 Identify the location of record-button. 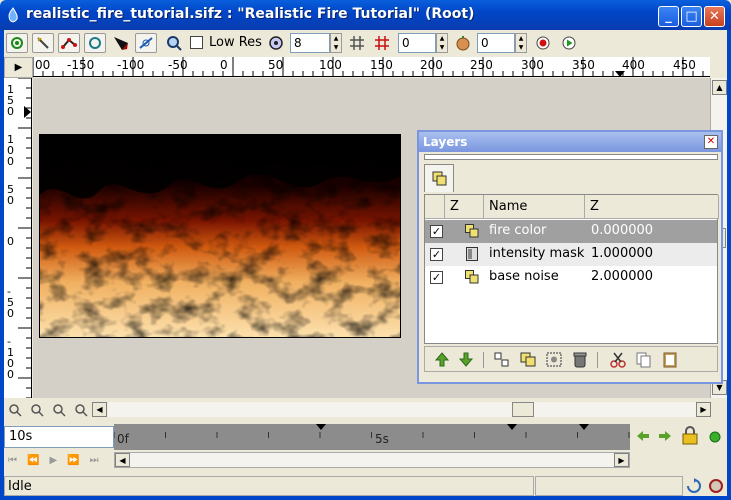
(543, 43).